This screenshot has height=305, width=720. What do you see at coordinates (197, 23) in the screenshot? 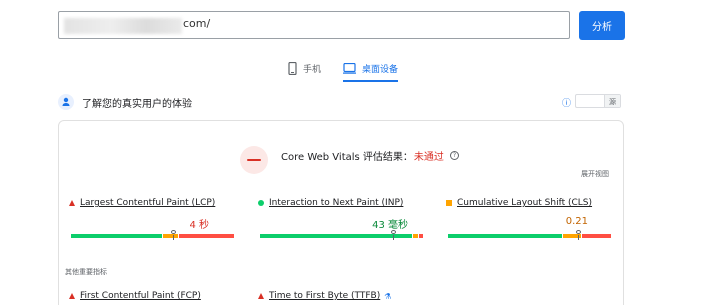
I see `url-text: com/` at bounding box center [197, 23].